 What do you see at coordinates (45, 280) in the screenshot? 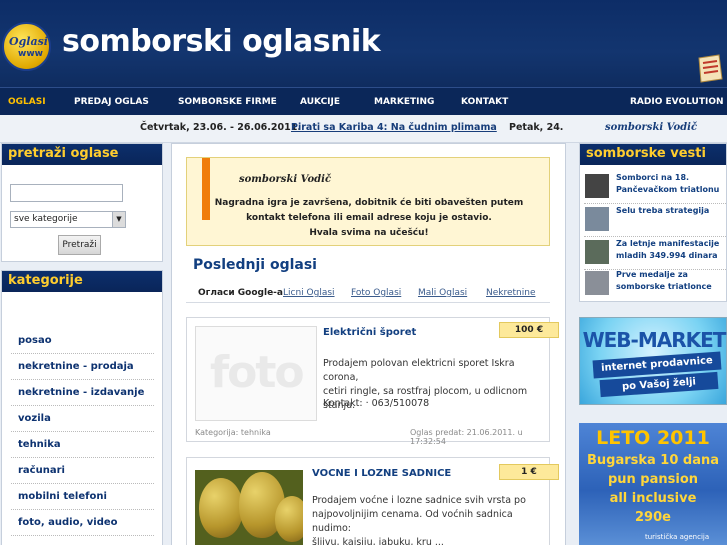
I see `categories-panel-title: kategorije` at bounding box center [45, 280].